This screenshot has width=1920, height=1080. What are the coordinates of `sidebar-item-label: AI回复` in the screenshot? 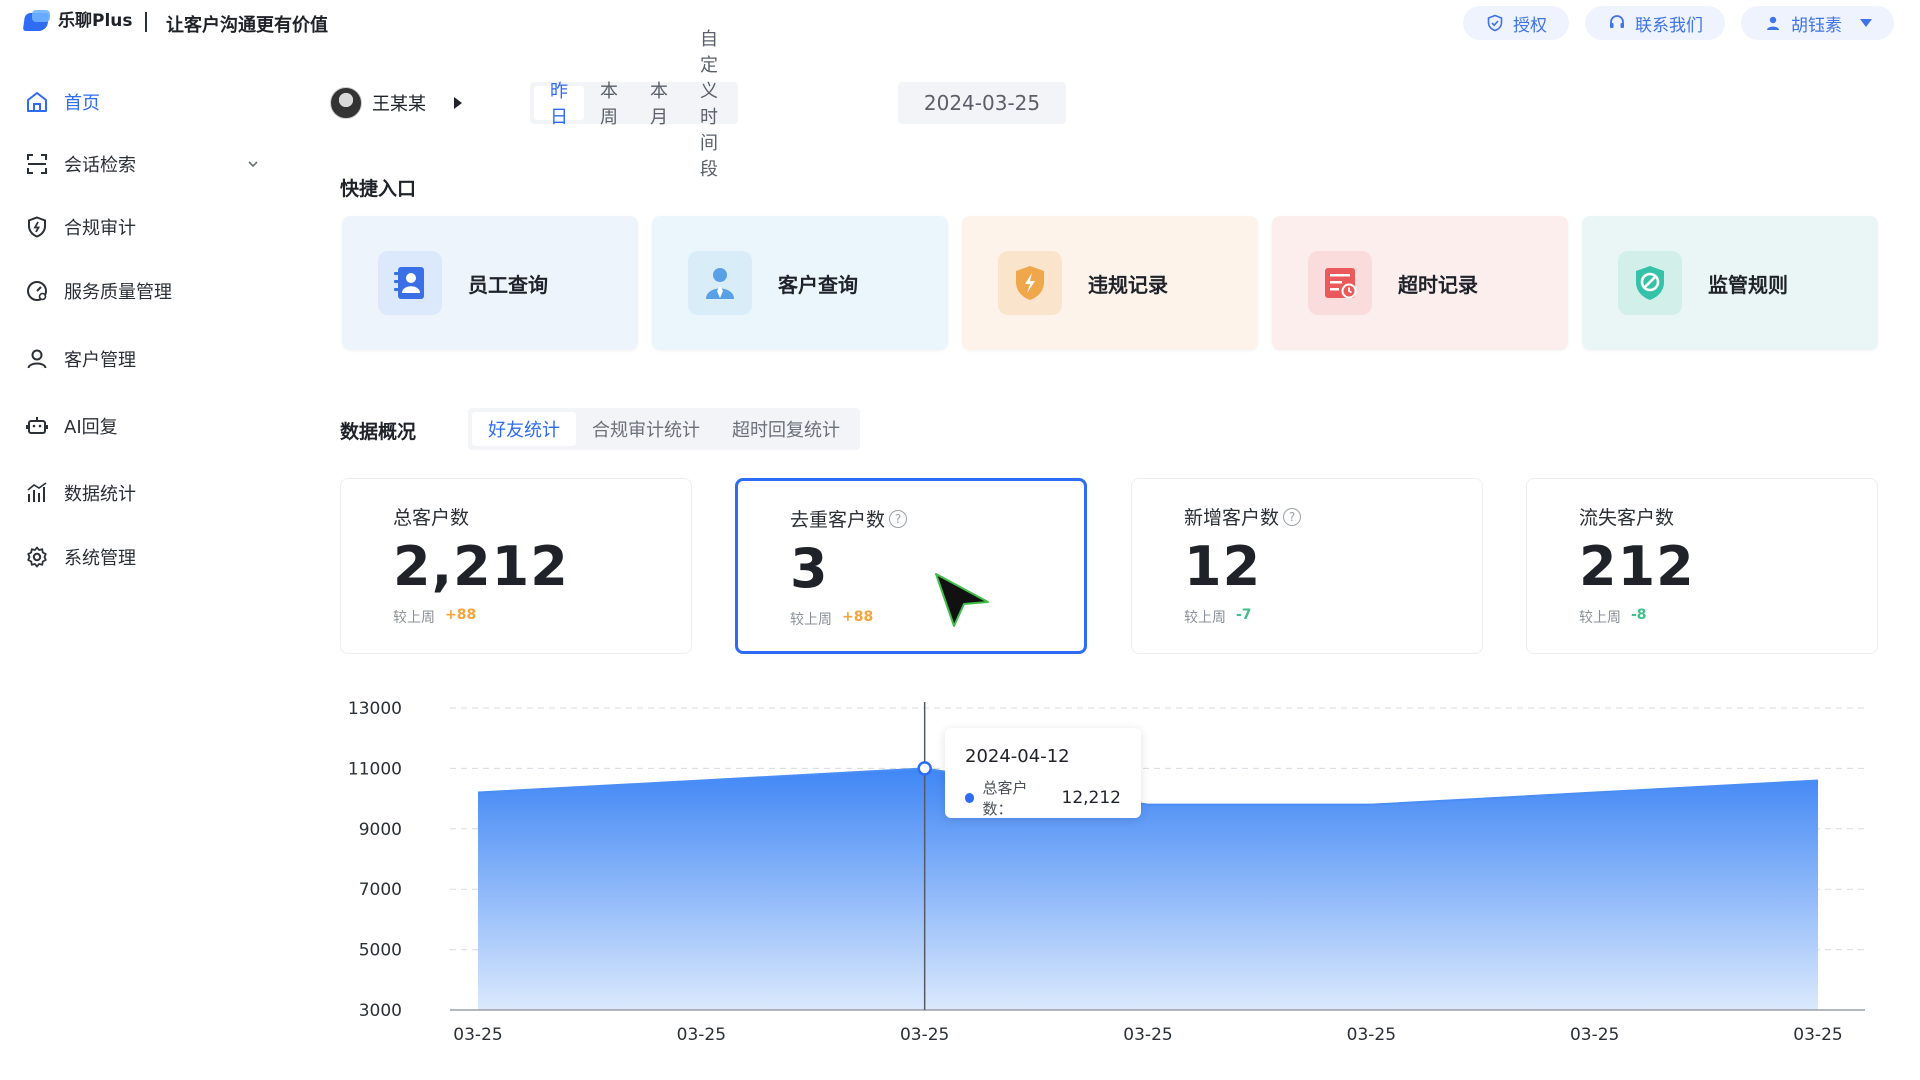 It's located at (91, 427).